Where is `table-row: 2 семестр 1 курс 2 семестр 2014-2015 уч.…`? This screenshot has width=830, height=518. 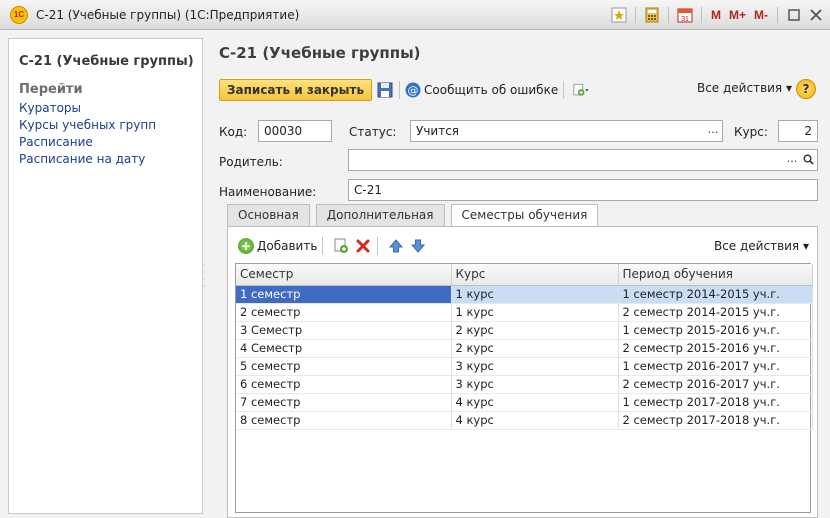 table-row: 2 семестр 1 курс 2 семестр 2014-2015 уч.… is located at coordinates (524, 312).